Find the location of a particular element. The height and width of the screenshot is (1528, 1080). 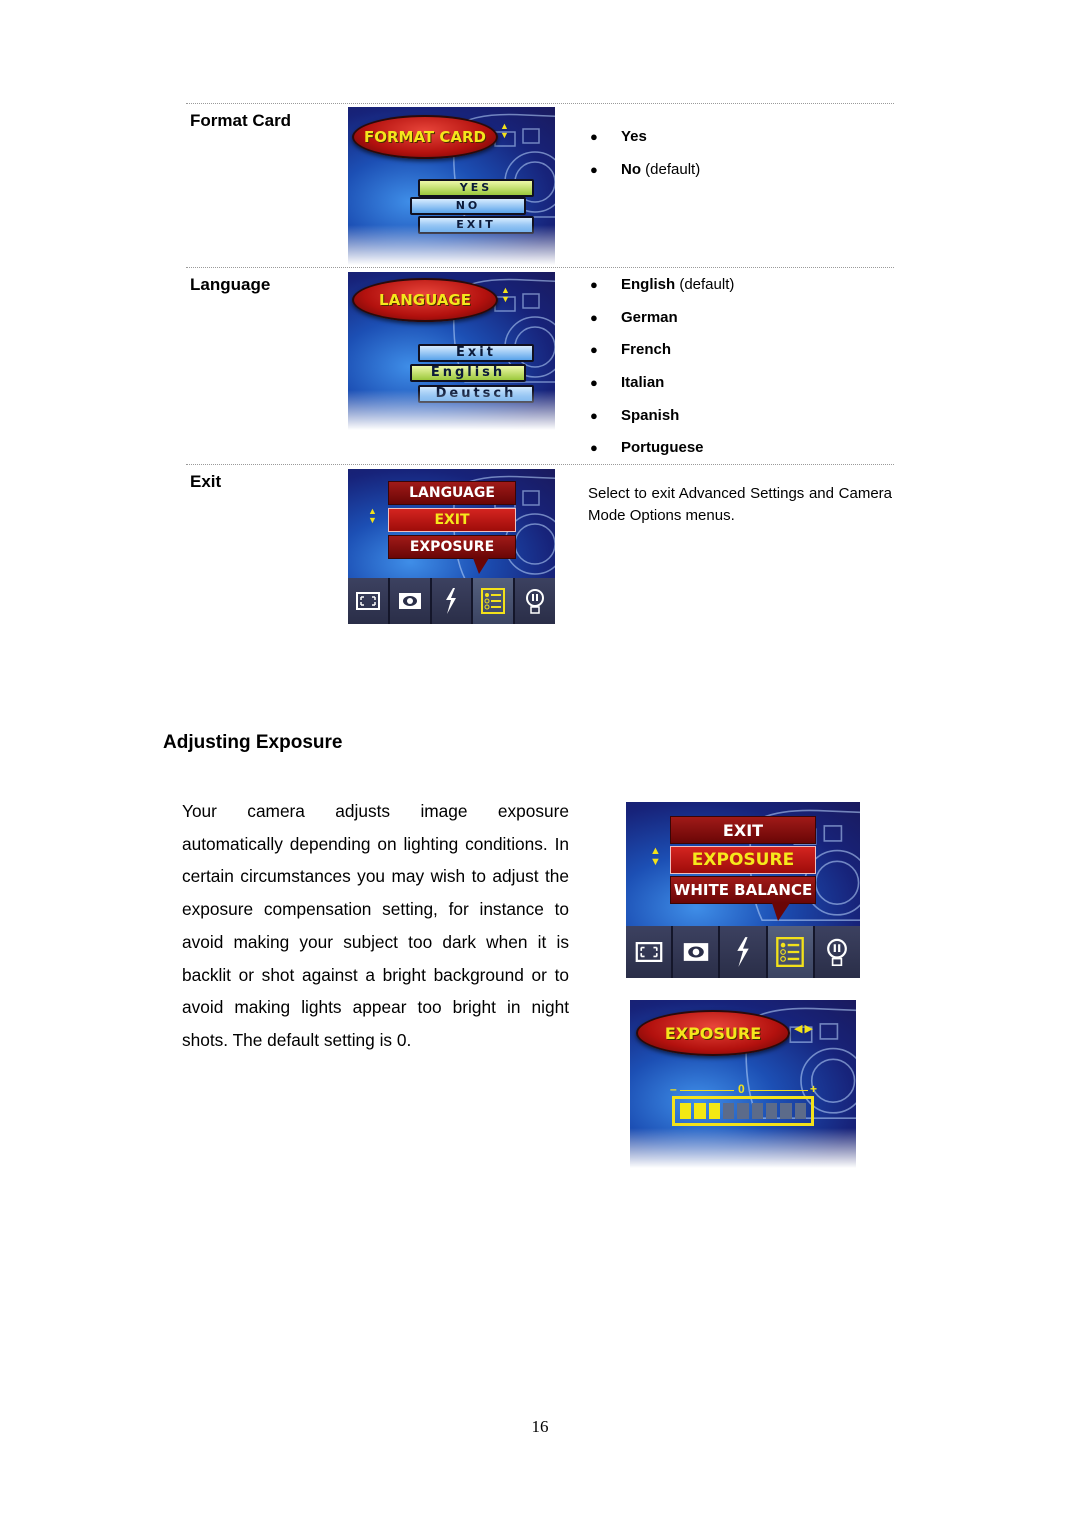

list-item: ● French is located at coordinates (631, 350).